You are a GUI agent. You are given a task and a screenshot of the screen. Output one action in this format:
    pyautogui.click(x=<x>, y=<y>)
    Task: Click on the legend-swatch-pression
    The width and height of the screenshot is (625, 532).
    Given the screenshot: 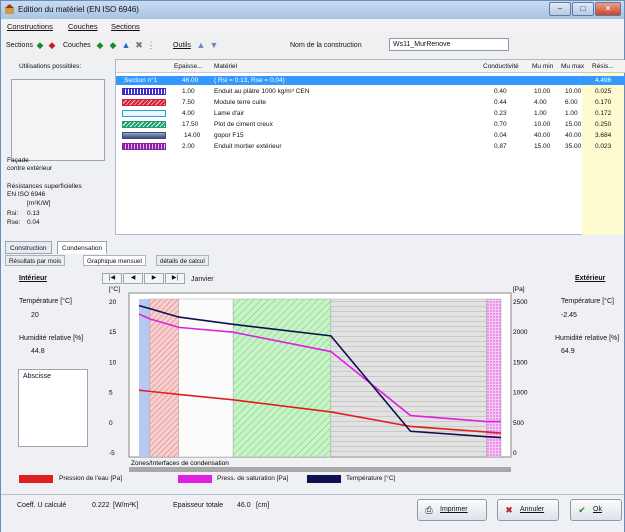 What is the action you would take?
    pyautogui.click(x=36, y=479)
    